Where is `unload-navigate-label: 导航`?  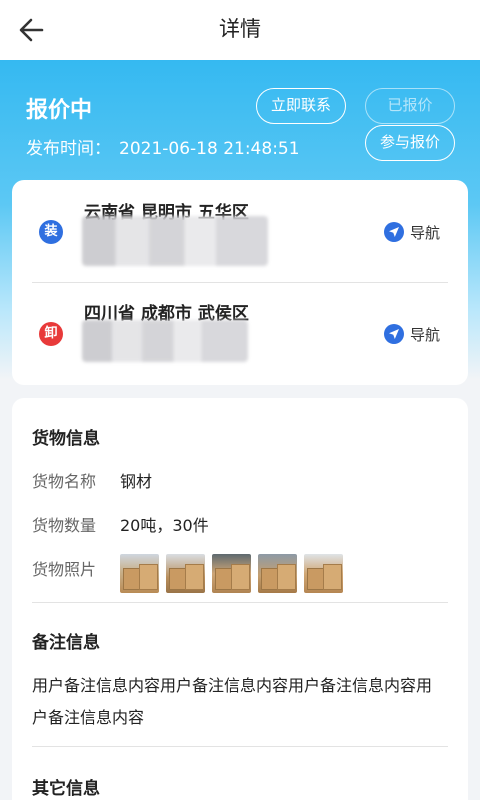 unload-navigate-label: 导航 is located at coordinates (425, 334).